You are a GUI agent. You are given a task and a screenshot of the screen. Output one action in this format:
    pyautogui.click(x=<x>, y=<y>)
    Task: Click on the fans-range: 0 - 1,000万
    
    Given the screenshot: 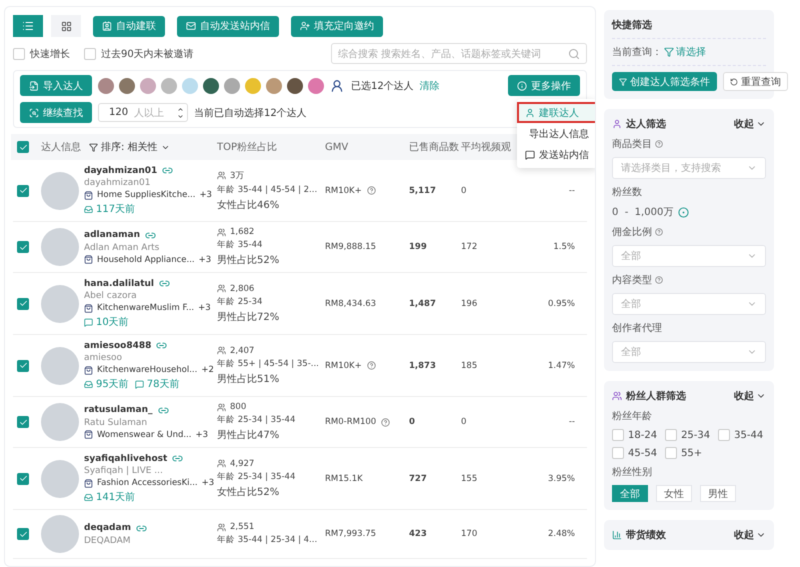 What is the action you would take?
    pyautogui.click(x=643, y=212)
    